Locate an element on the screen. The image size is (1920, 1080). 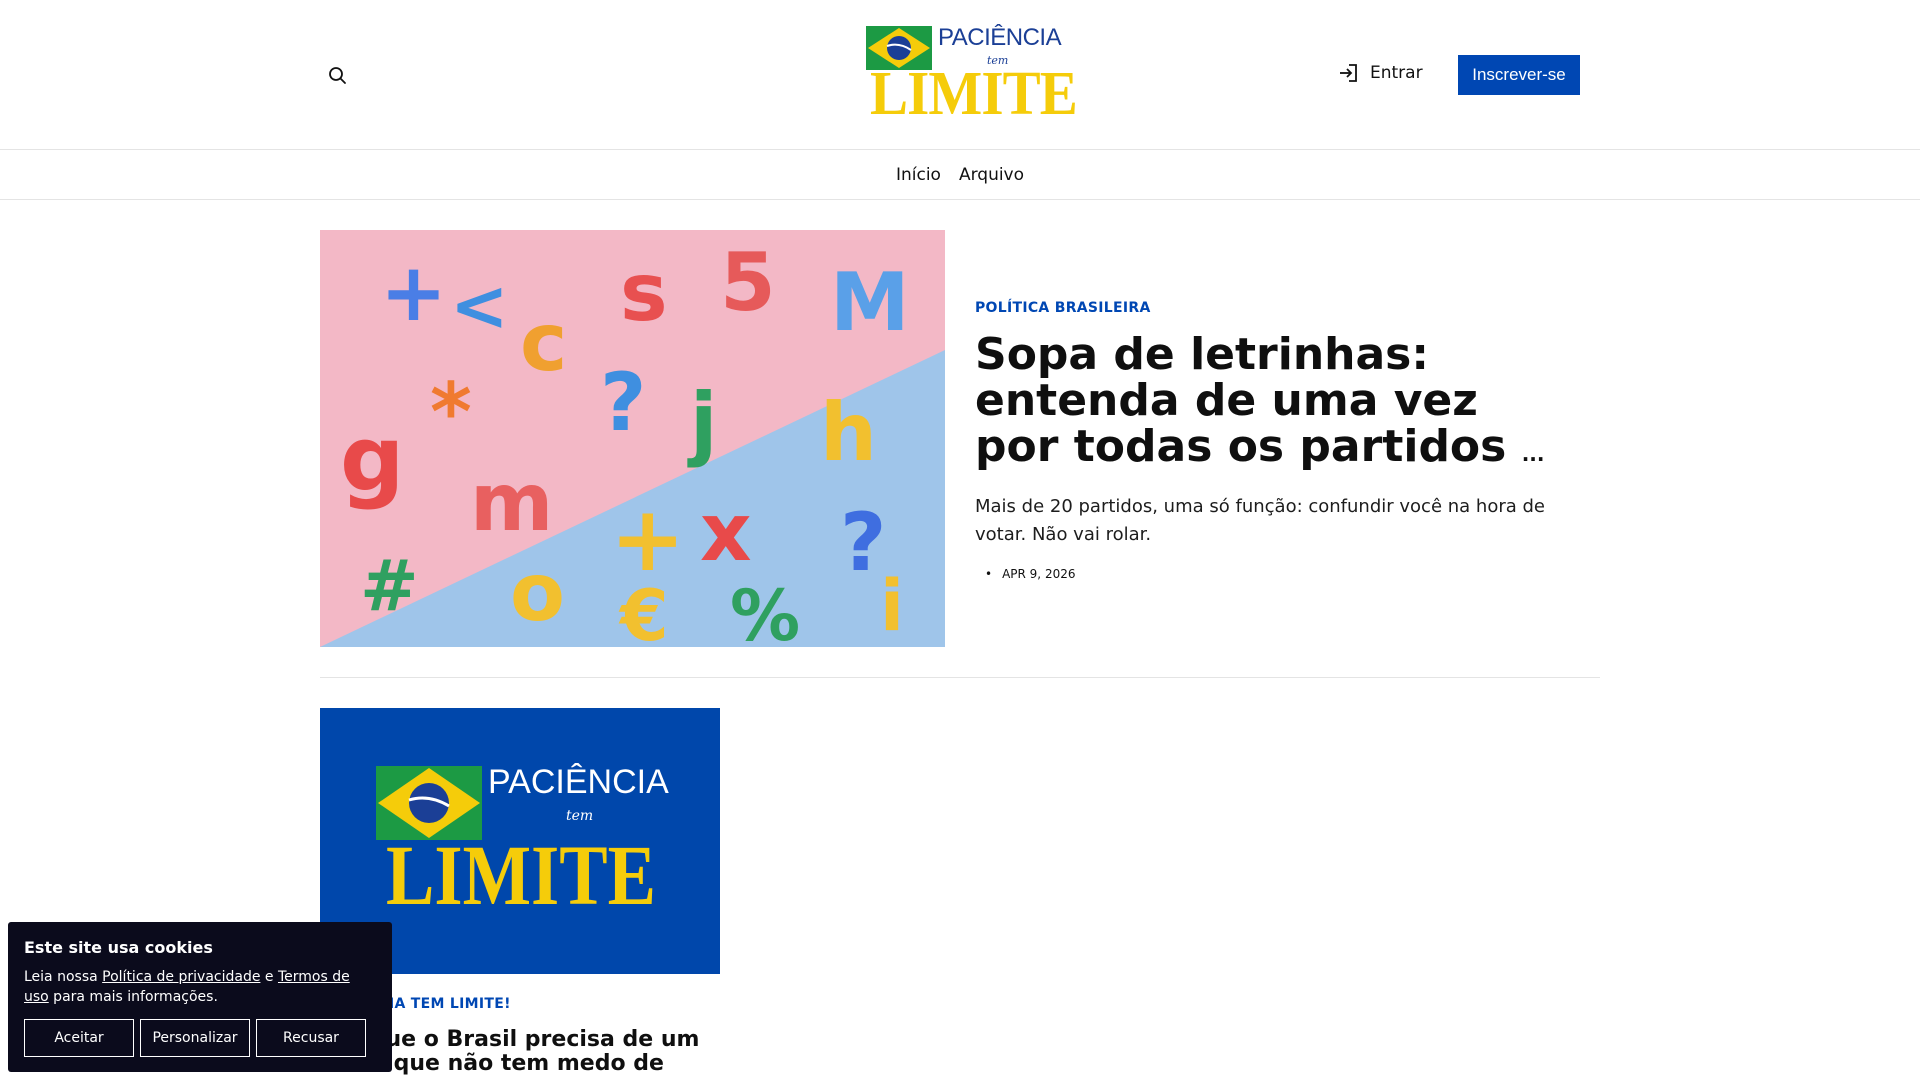
cookie-buttons: Aceitar Personalizar Recusar is located at coordinates (200, 1038).